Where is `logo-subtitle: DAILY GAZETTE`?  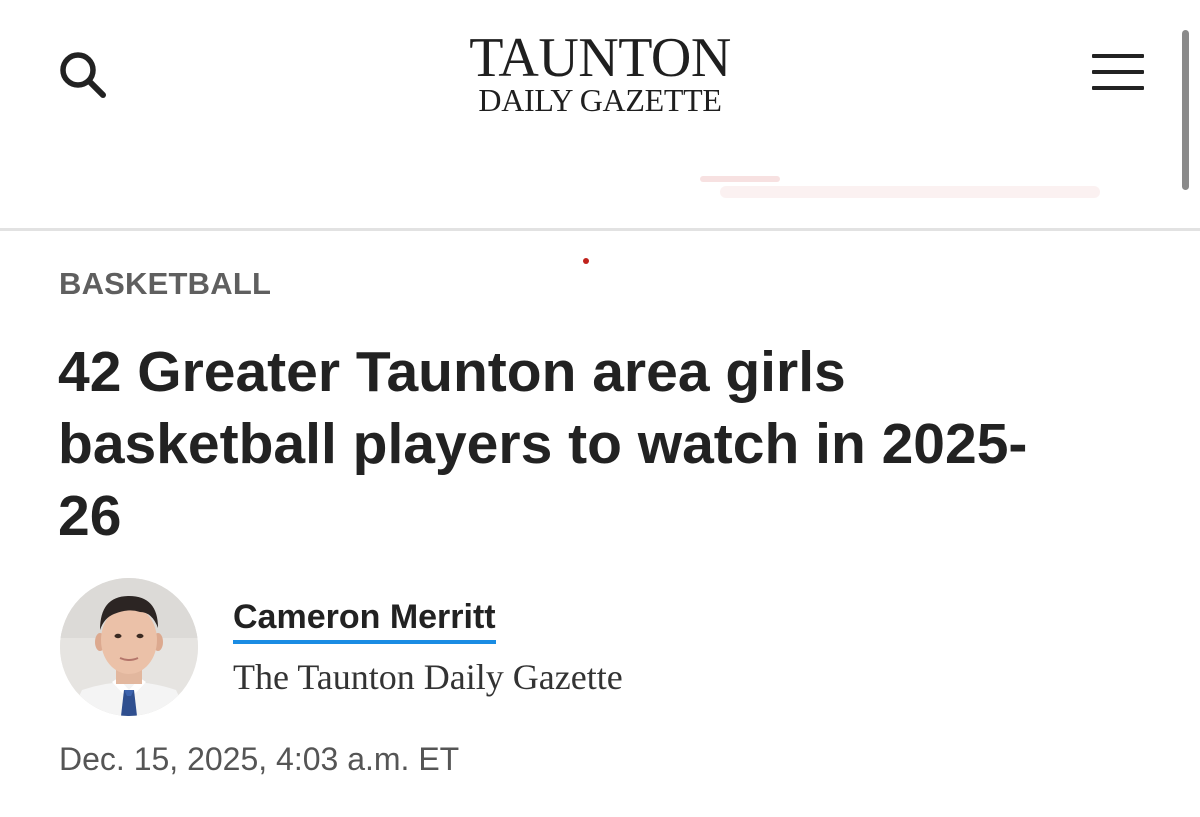
logo-subtitle: DAILY GAZETTE is located at coordinates (600, 100).